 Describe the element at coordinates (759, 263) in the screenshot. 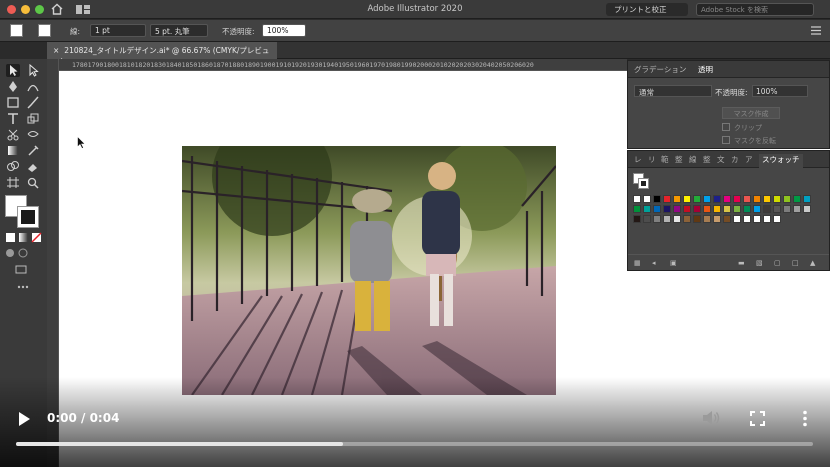

I see `new-folder-icon: ▧` at that location.